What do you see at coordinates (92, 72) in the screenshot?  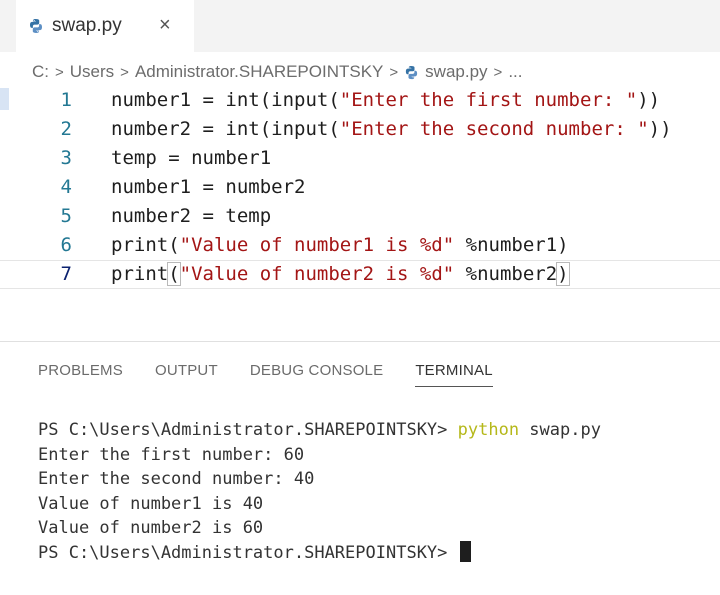 I see `breadcrumb-item-users: Users` at bounding box center [92, 72].